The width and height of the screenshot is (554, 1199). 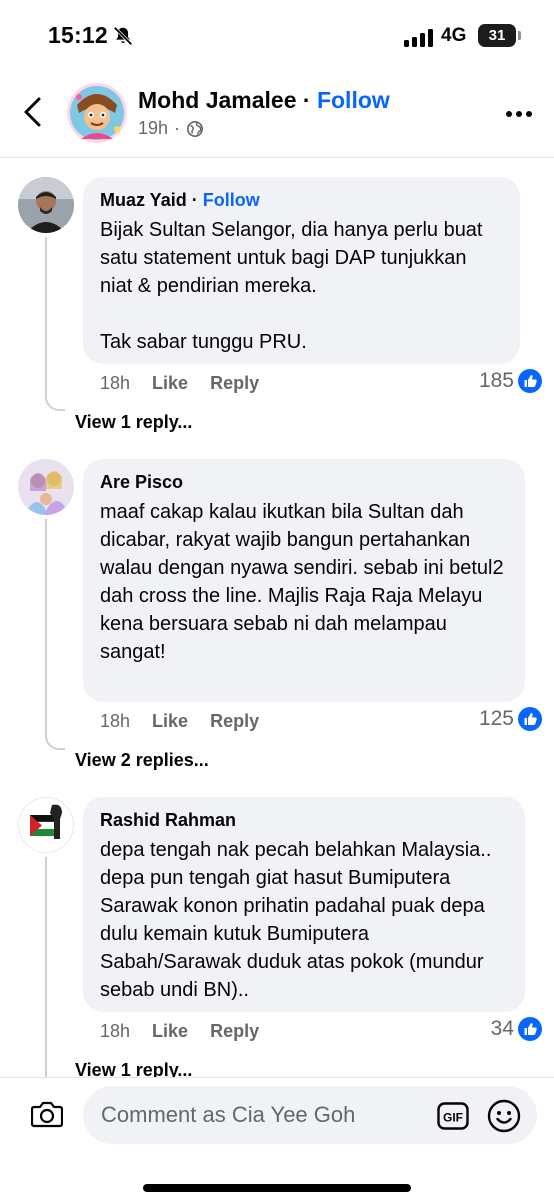 I want to click on commenter-name-row: Muaz Yaid · Follow, so click(x=301, y=200).